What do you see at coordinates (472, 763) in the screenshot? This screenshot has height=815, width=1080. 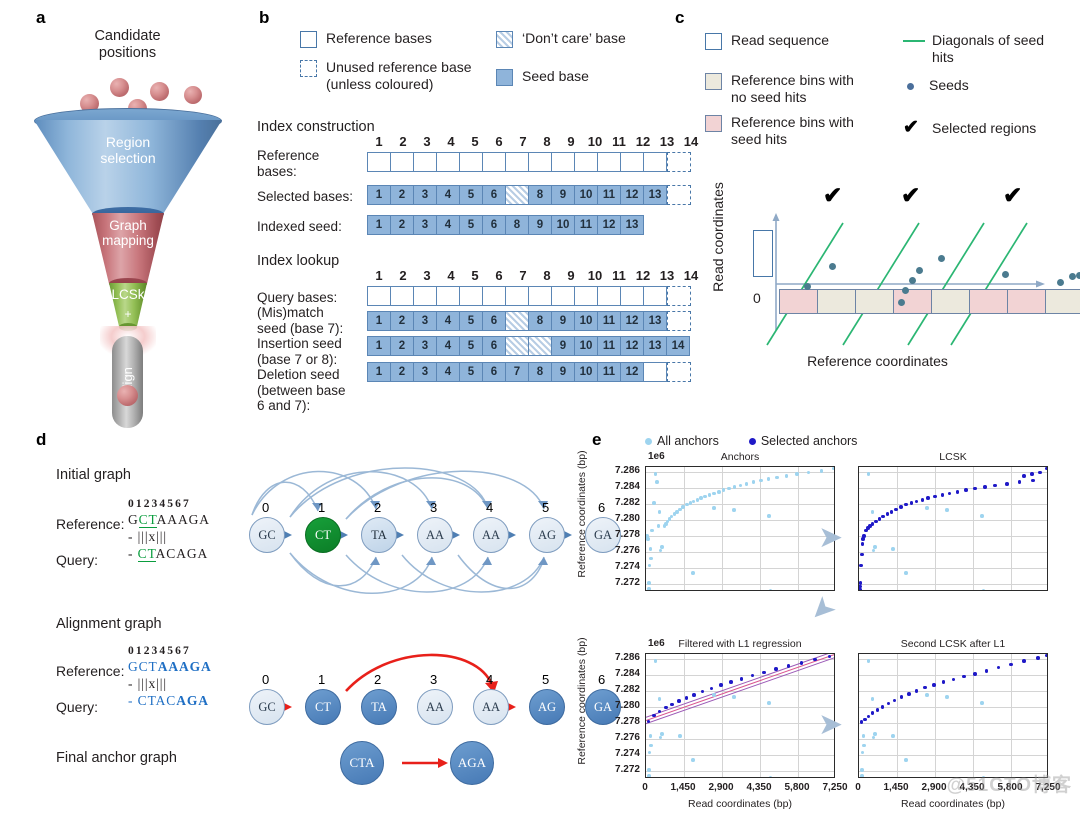 I see `anchor-node-aga: AGA` at bounding box center [472, 763].